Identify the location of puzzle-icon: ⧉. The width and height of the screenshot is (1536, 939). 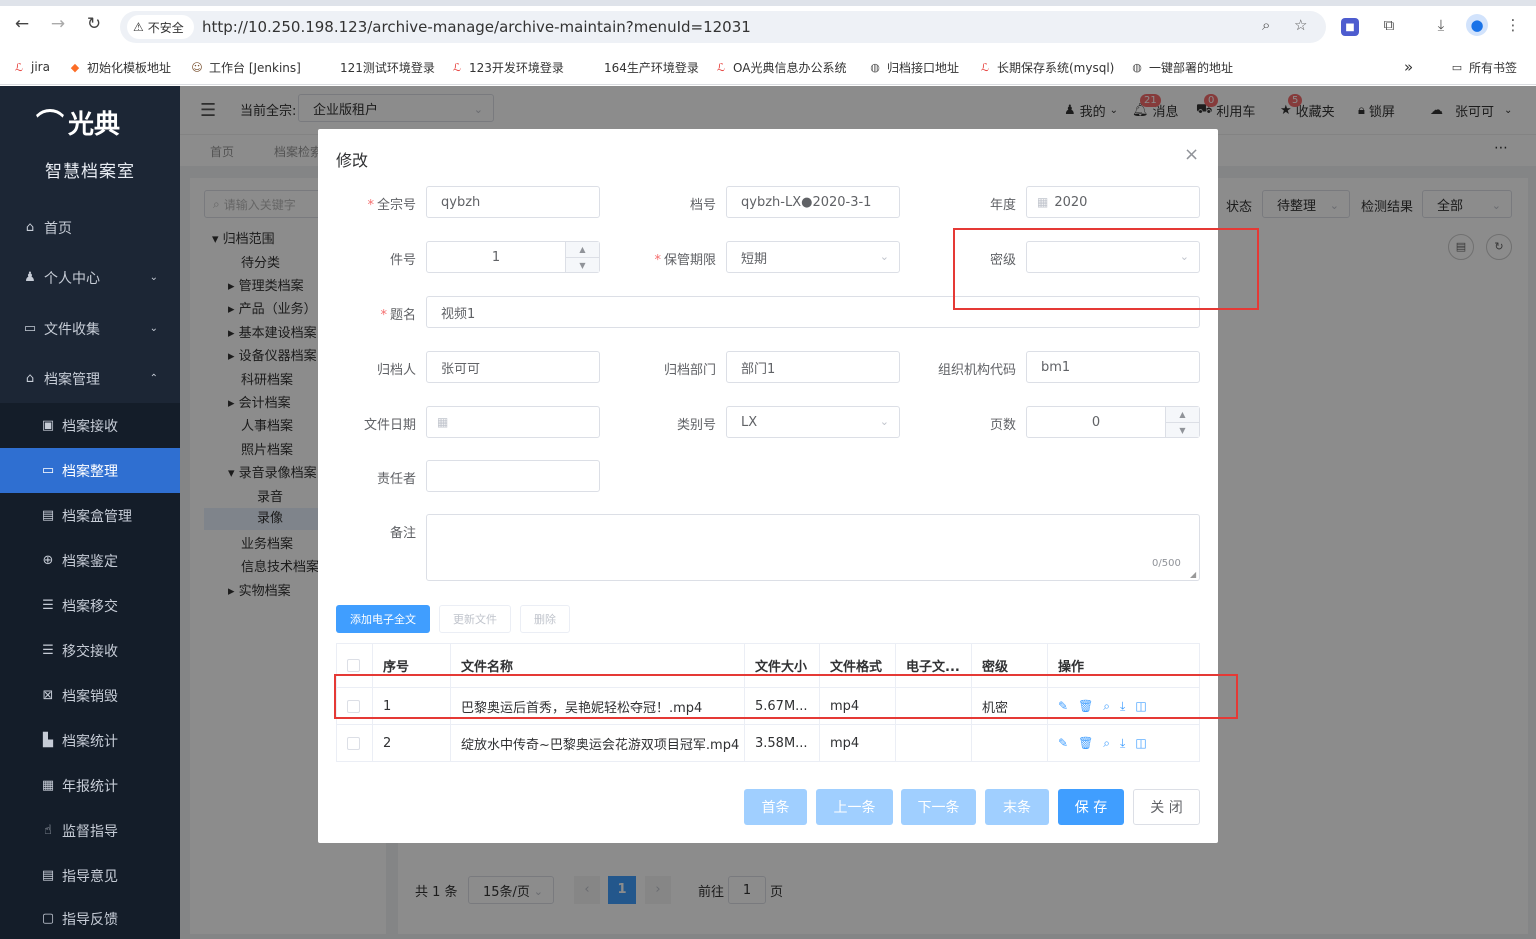
(1389, 25).